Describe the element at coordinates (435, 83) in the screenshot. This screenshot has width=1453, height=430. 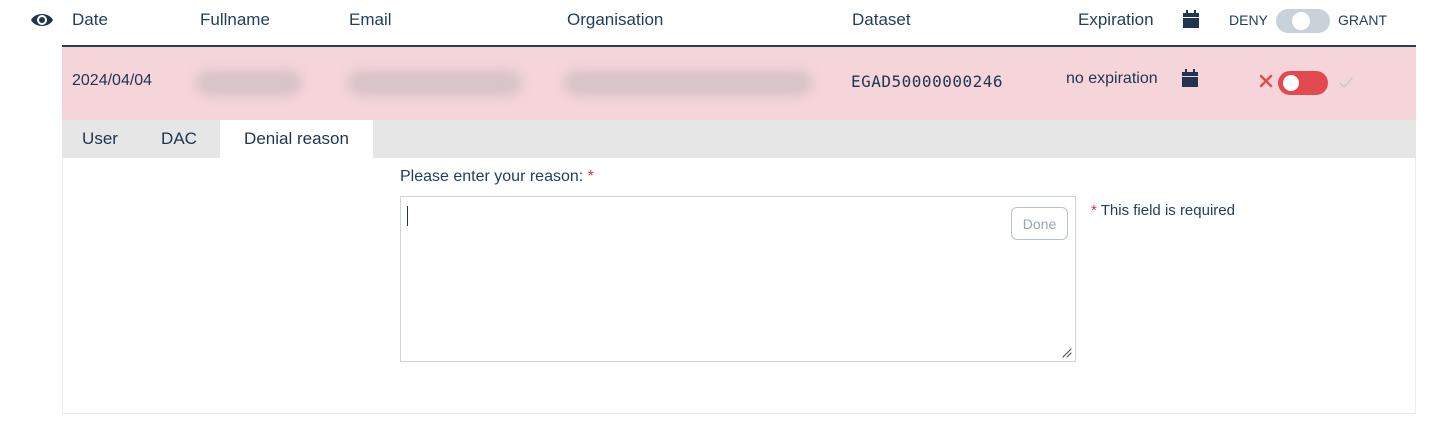
I see `redacted-email` at that location.